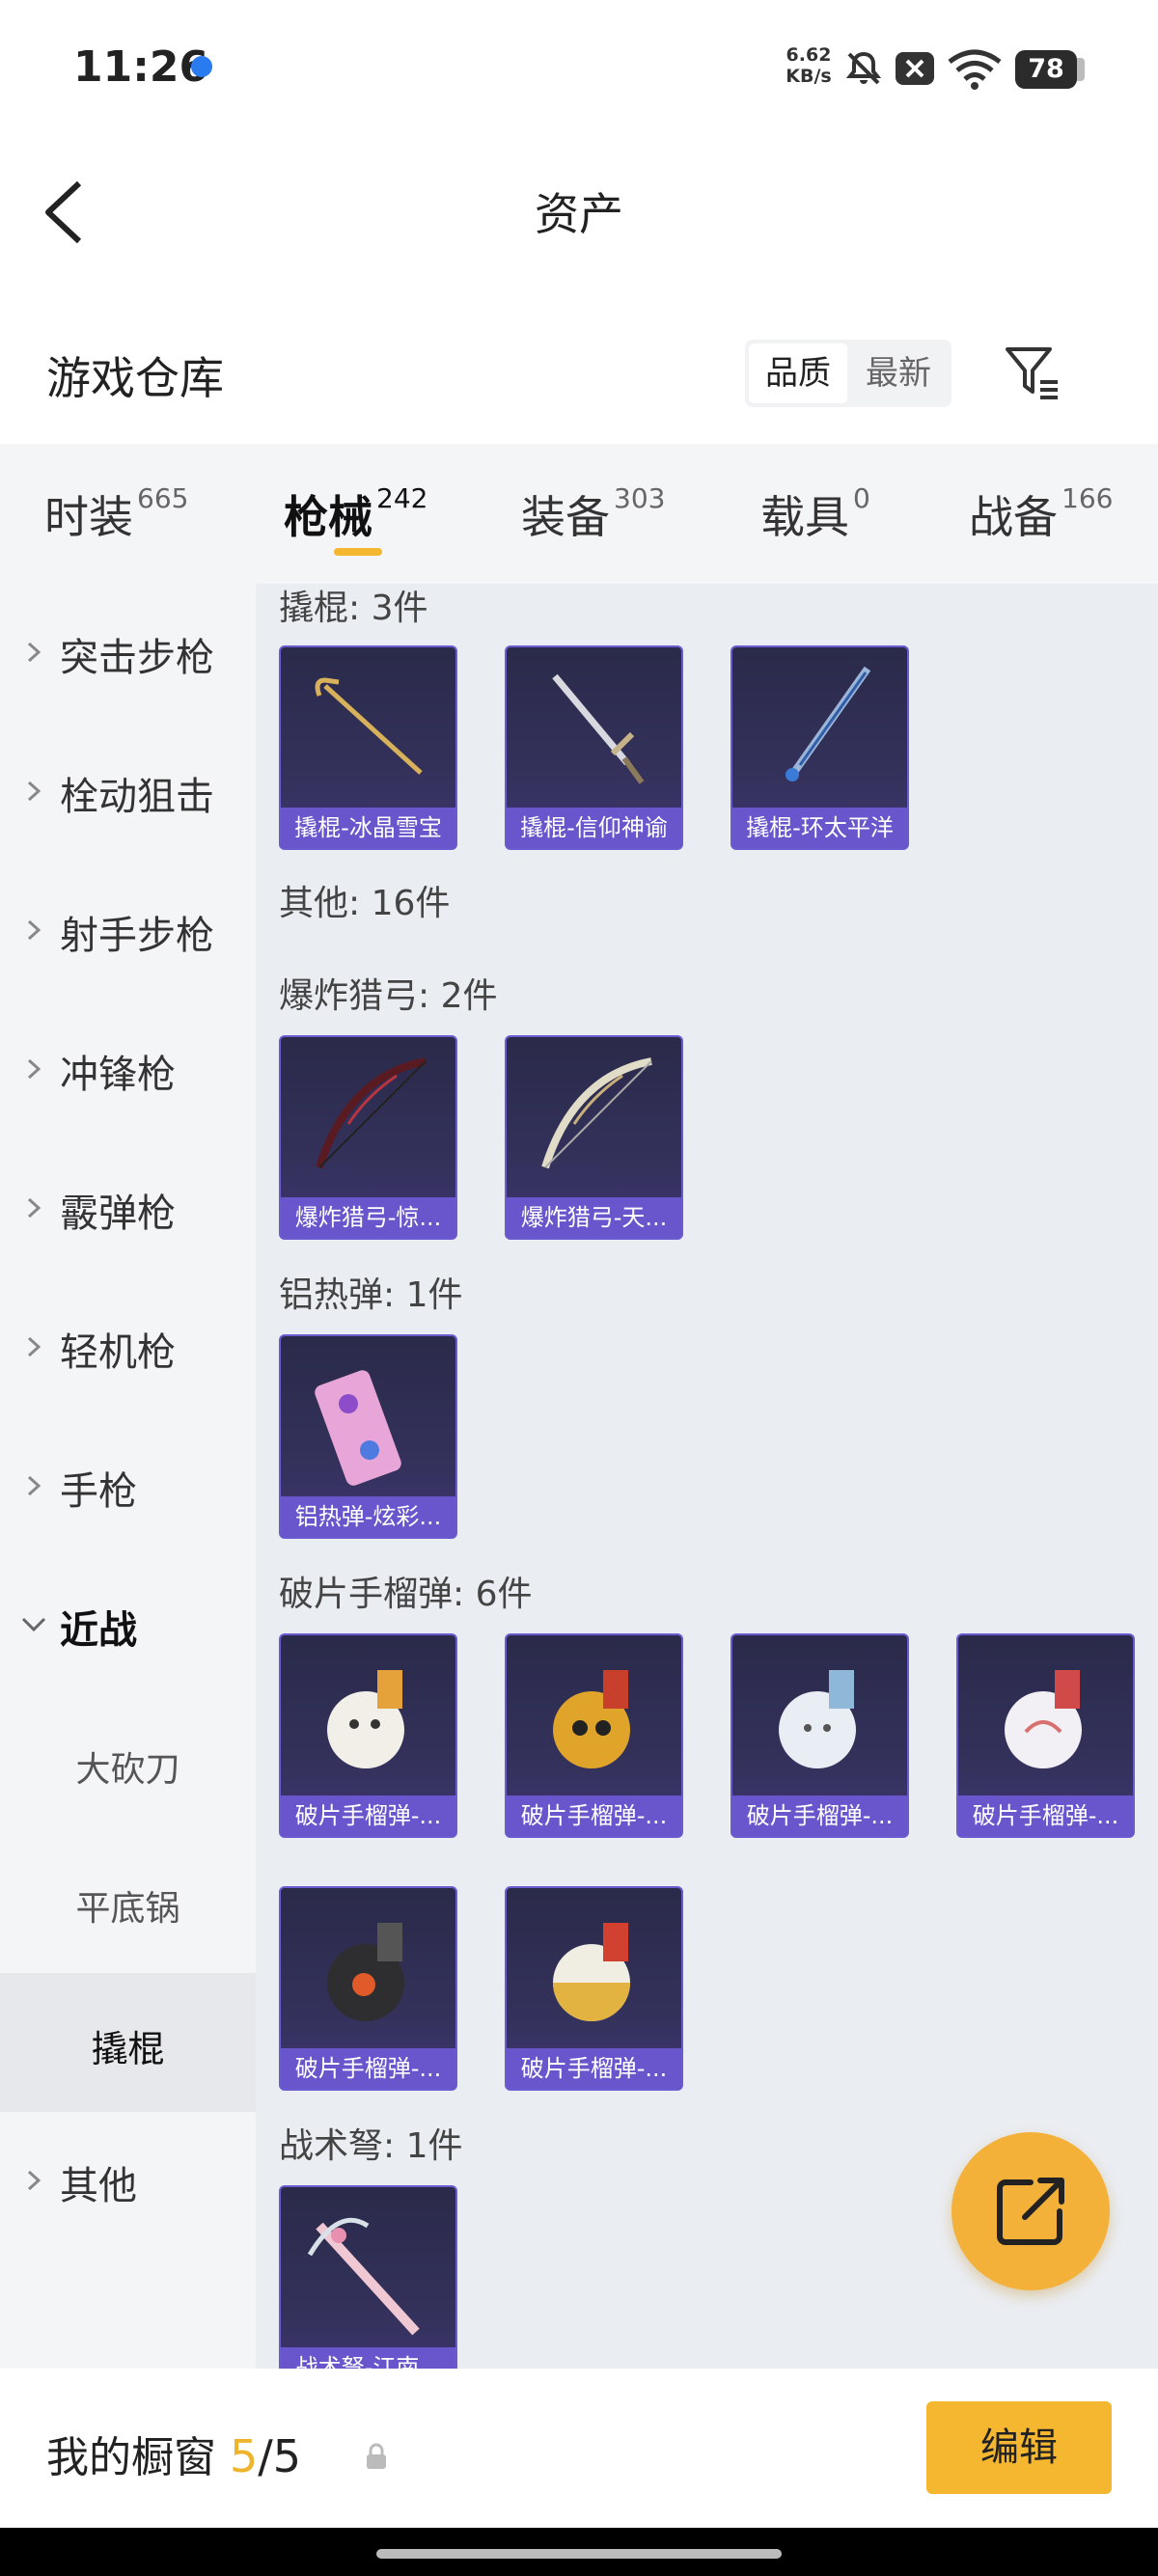 This screenshot has height=2576, width=1158. What do you see at coordinates (402, 498) in the screenshot?
I see `tab-count: 242` at bounding box center [402, 498].